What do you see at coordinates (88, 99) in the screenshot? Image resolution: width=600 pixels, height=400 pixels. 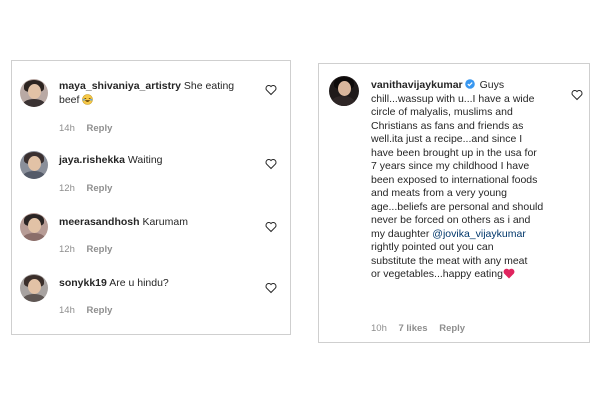 I see `laughing-emoji-icon` at bounding box center [88, 99].